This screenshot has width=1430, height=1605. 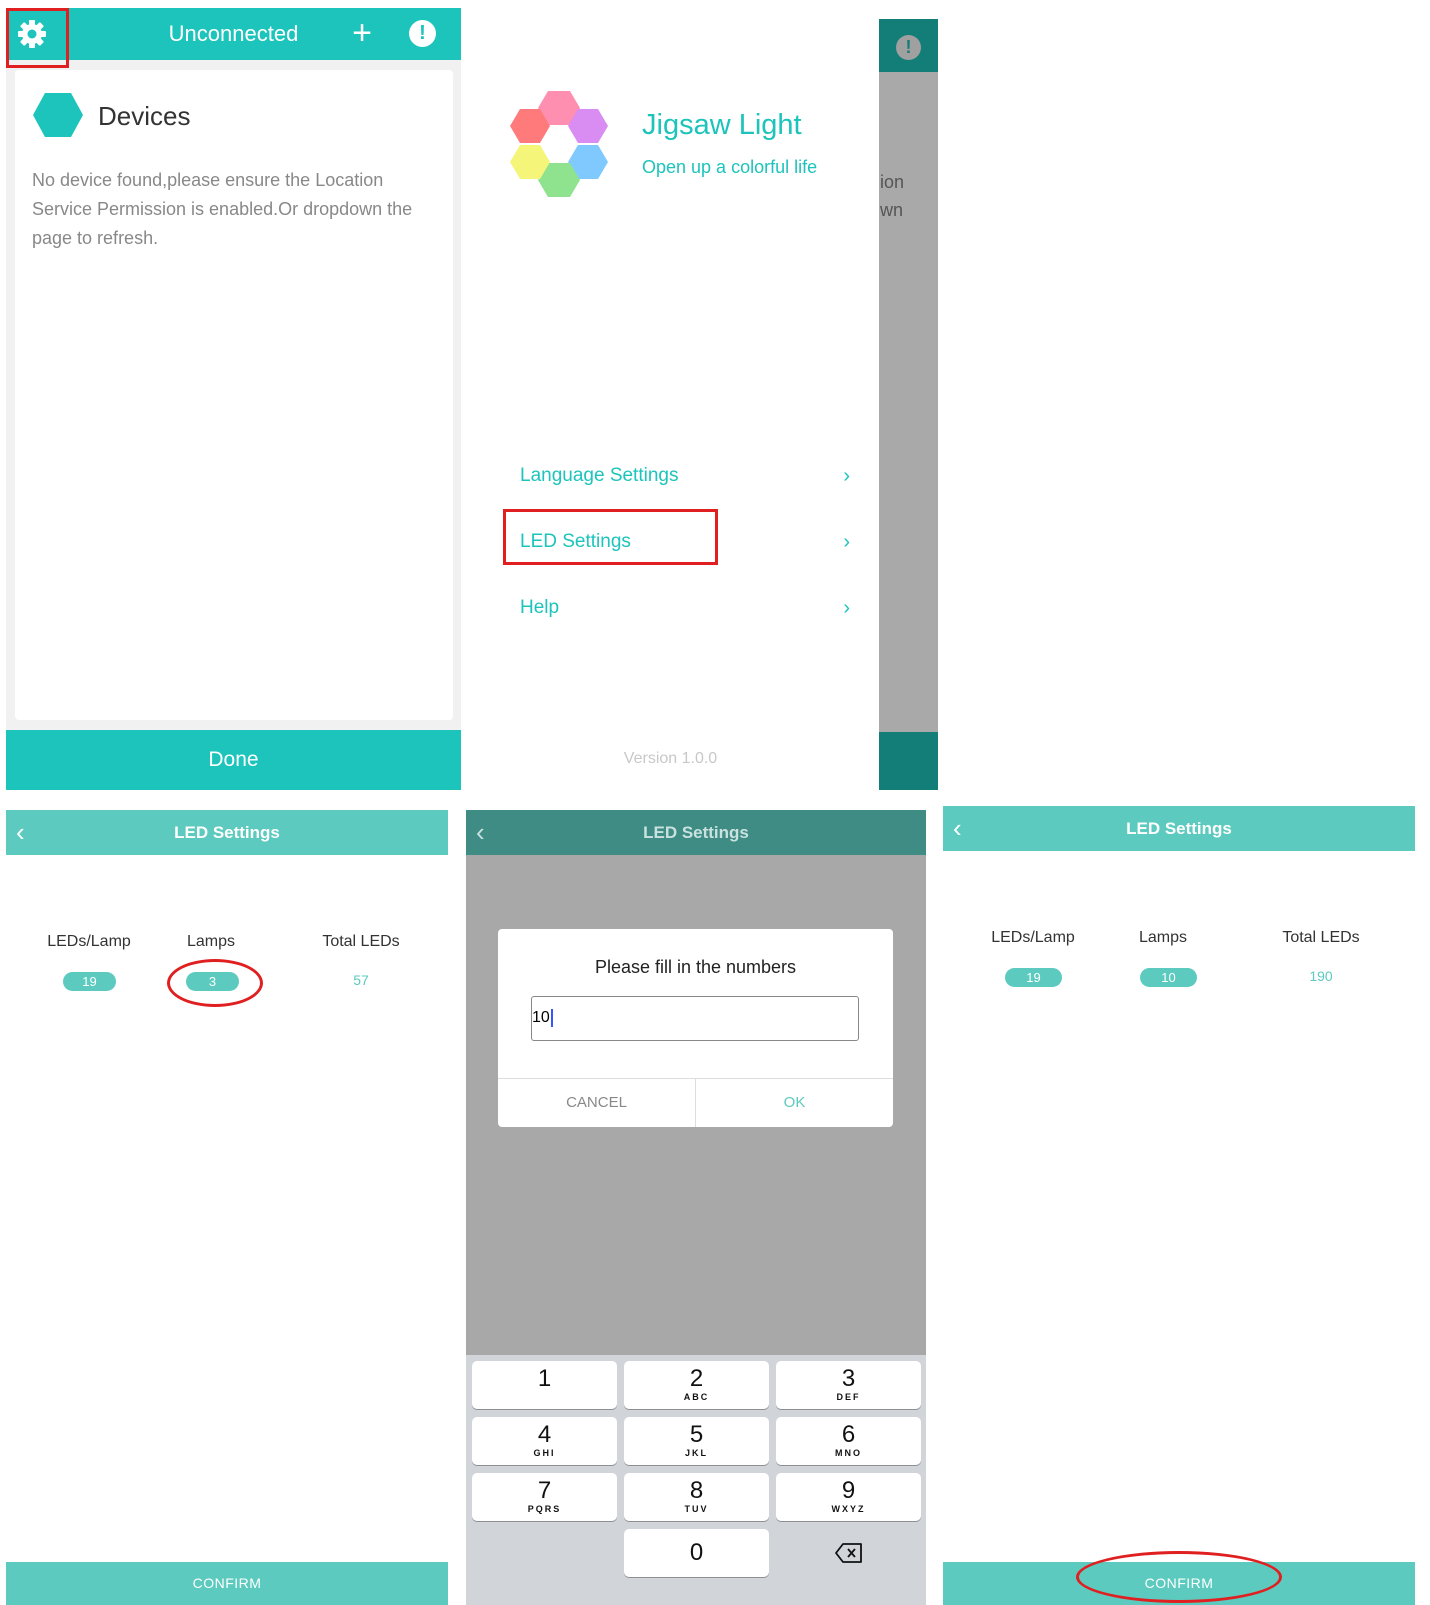 What do you see at coordinates (540, 607) in the screenshot?
I see `menu-item-label: Help` at bounding box center [540, 607].